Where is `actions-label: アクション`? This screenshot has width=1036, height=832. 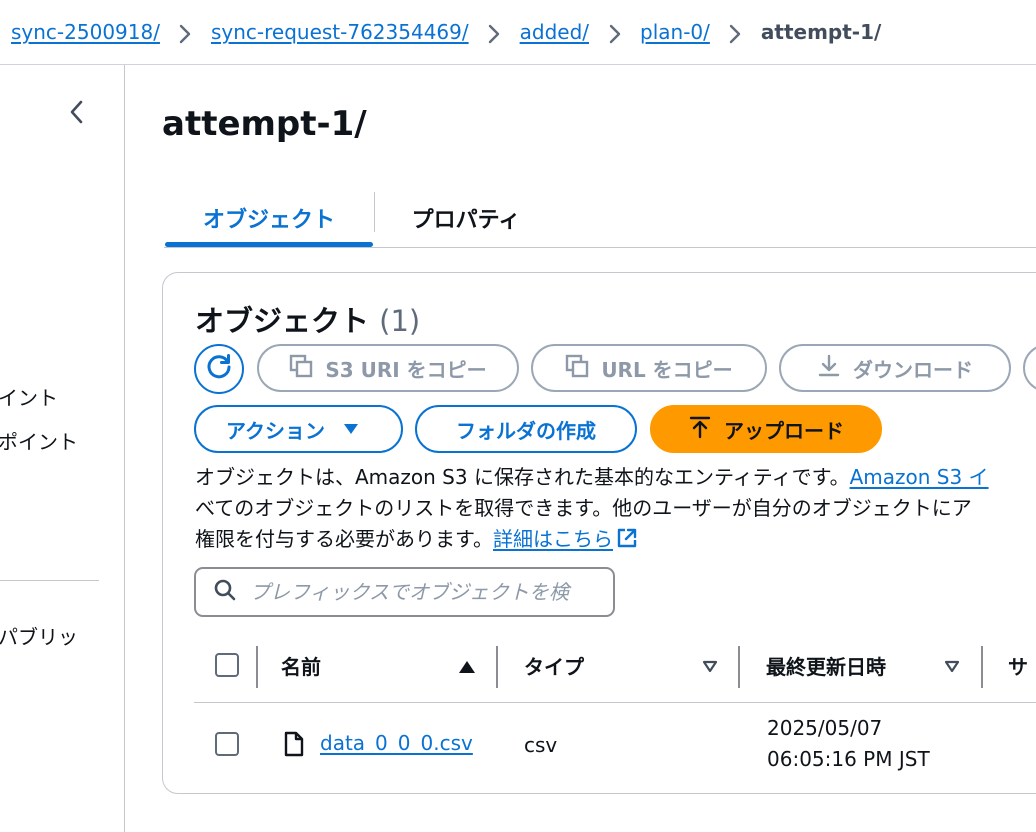
actions-label: アクション is located at coordinates (275, 430).